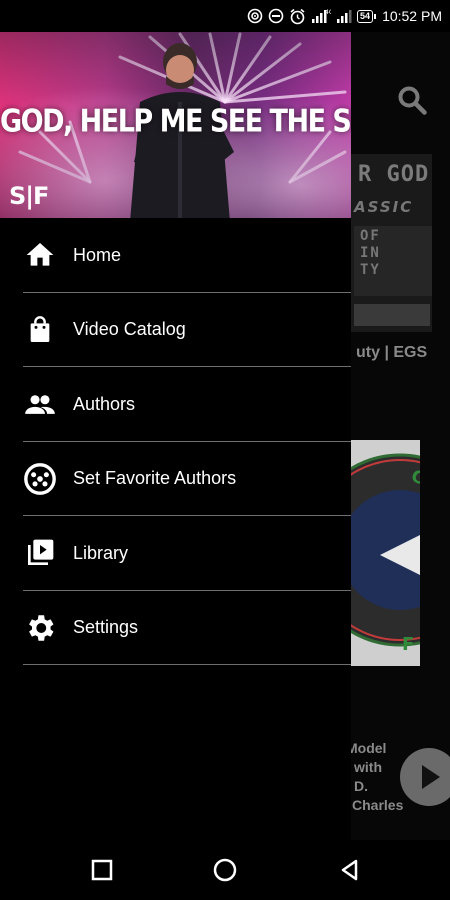 The height and width of the screenshot is (900, 450). Describe the element at coordinates (225, 16) in the screenshot. I see `status-bar: 4G 54 10:52 PM` at that location.